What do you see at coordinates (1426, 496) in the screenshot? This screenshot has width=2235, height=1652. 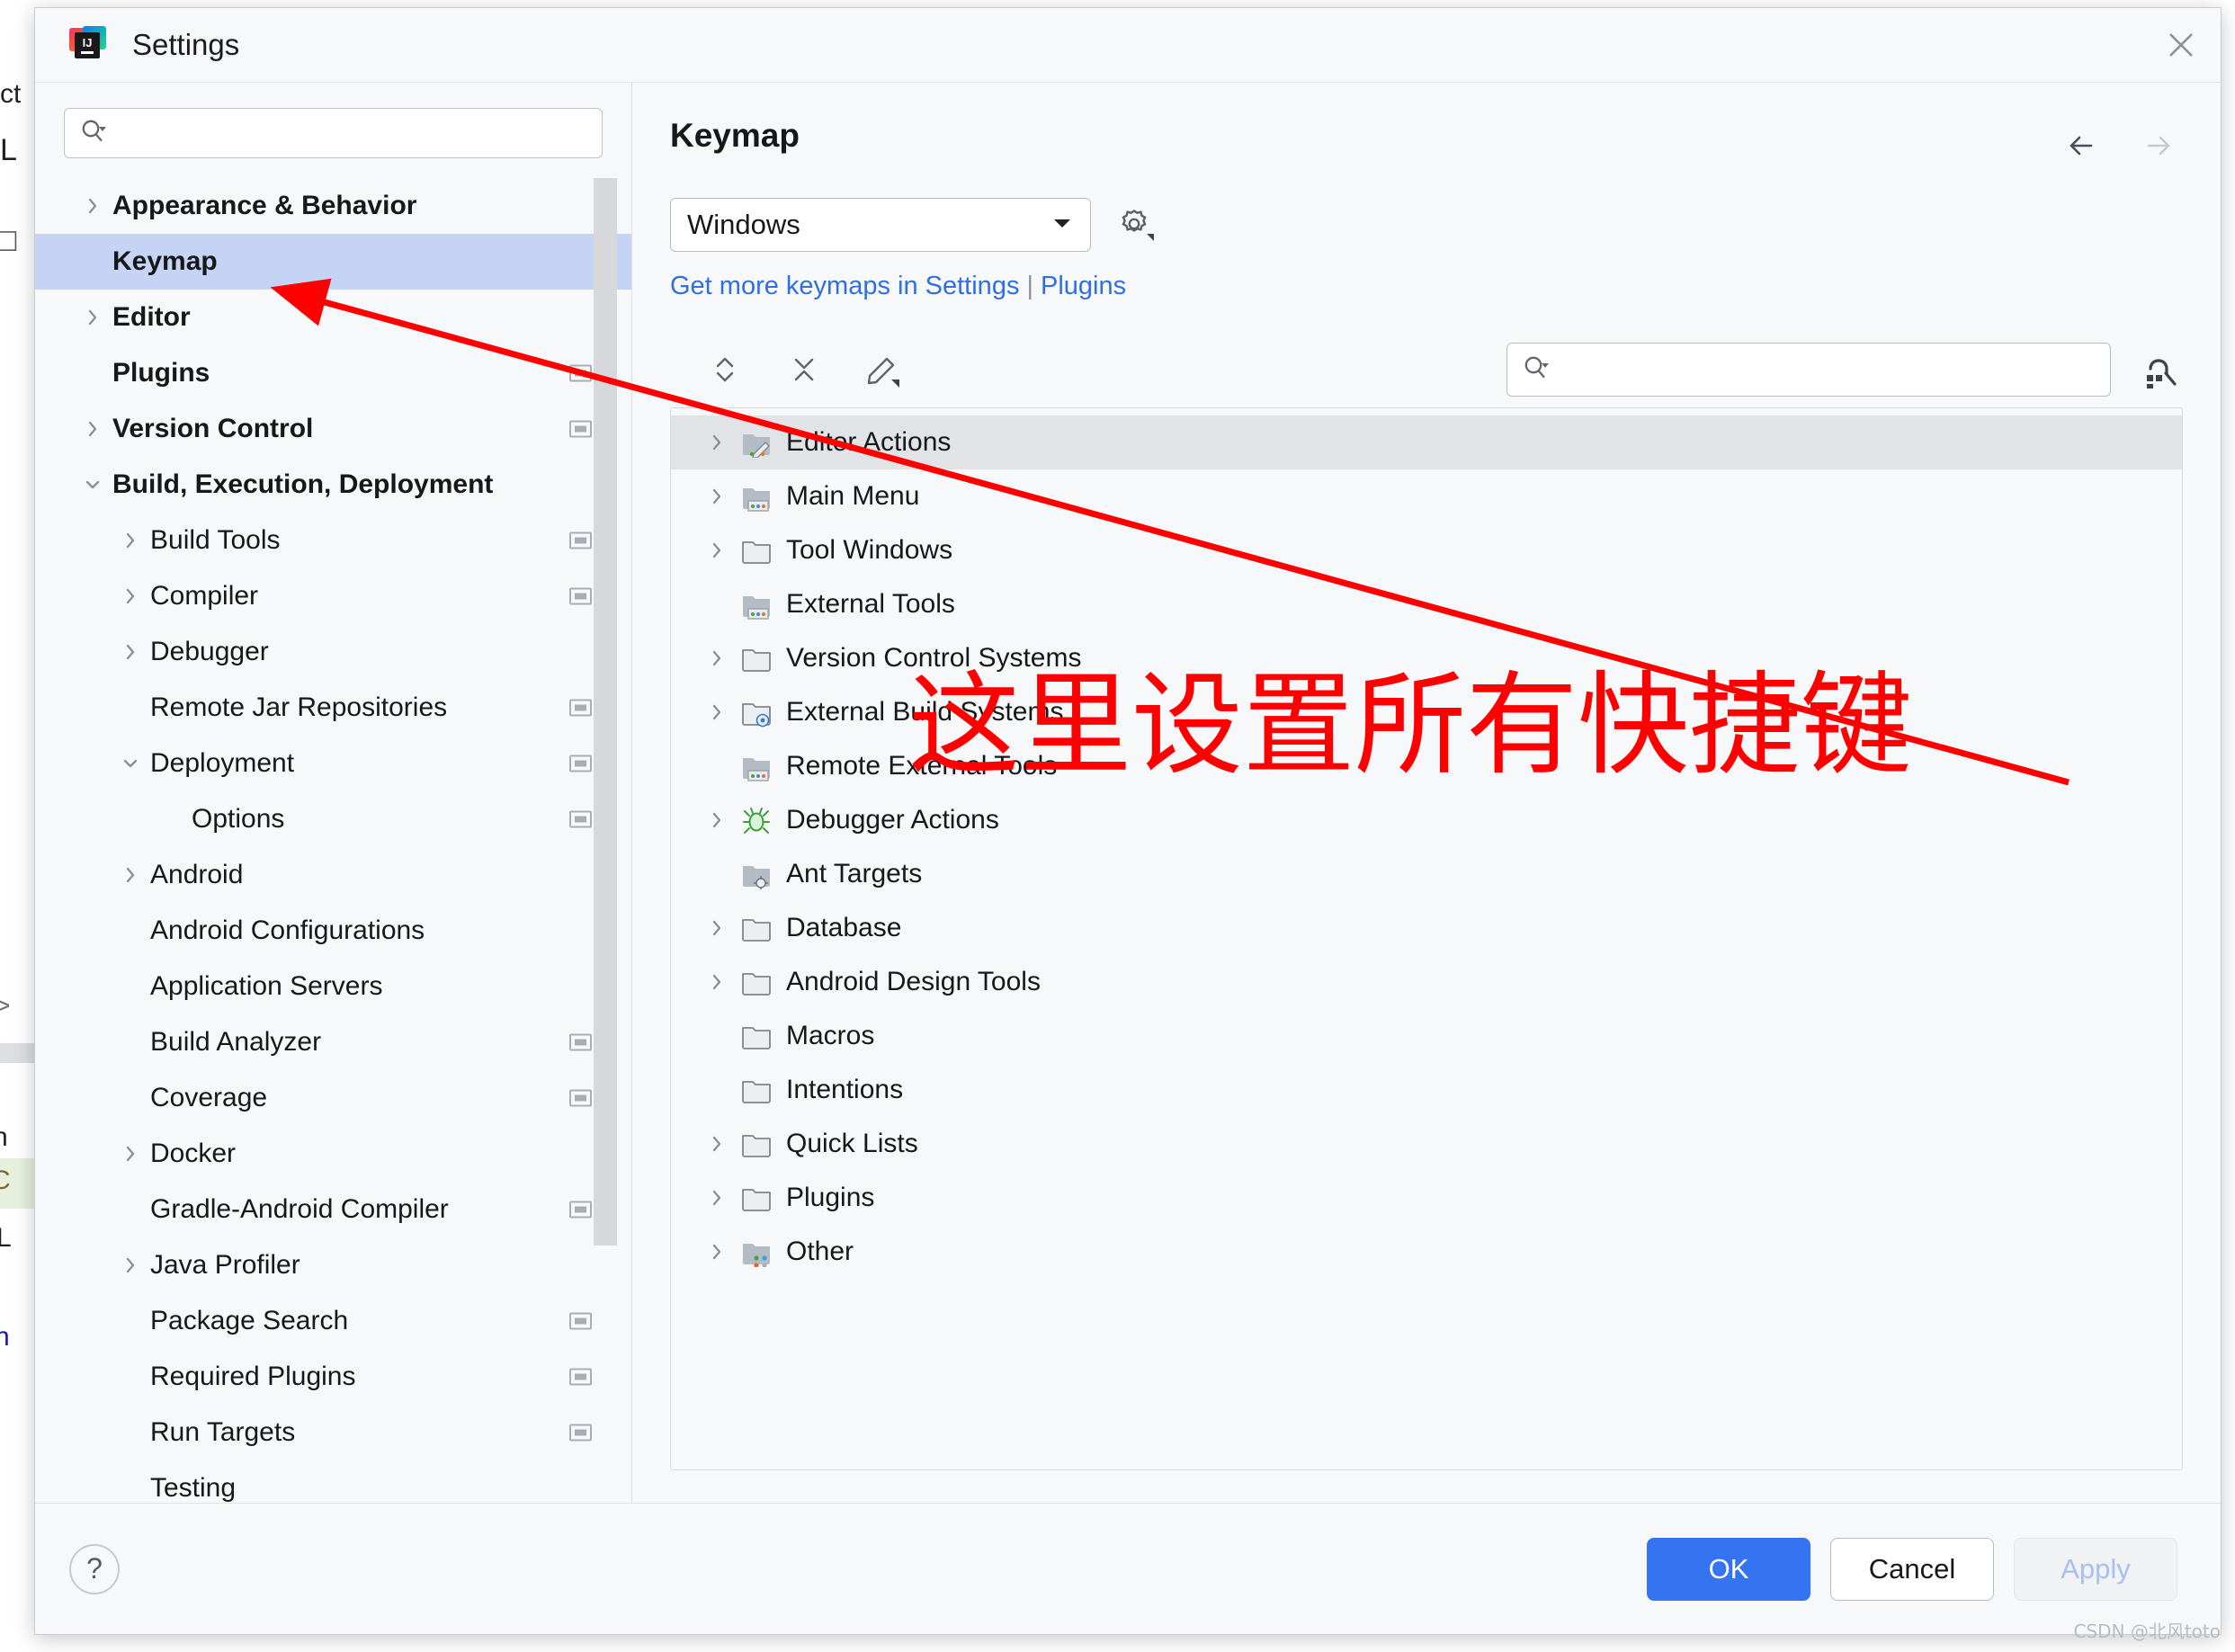 I see `keymap-tree-row: Main Menu` at bounding box center [1426, 496].